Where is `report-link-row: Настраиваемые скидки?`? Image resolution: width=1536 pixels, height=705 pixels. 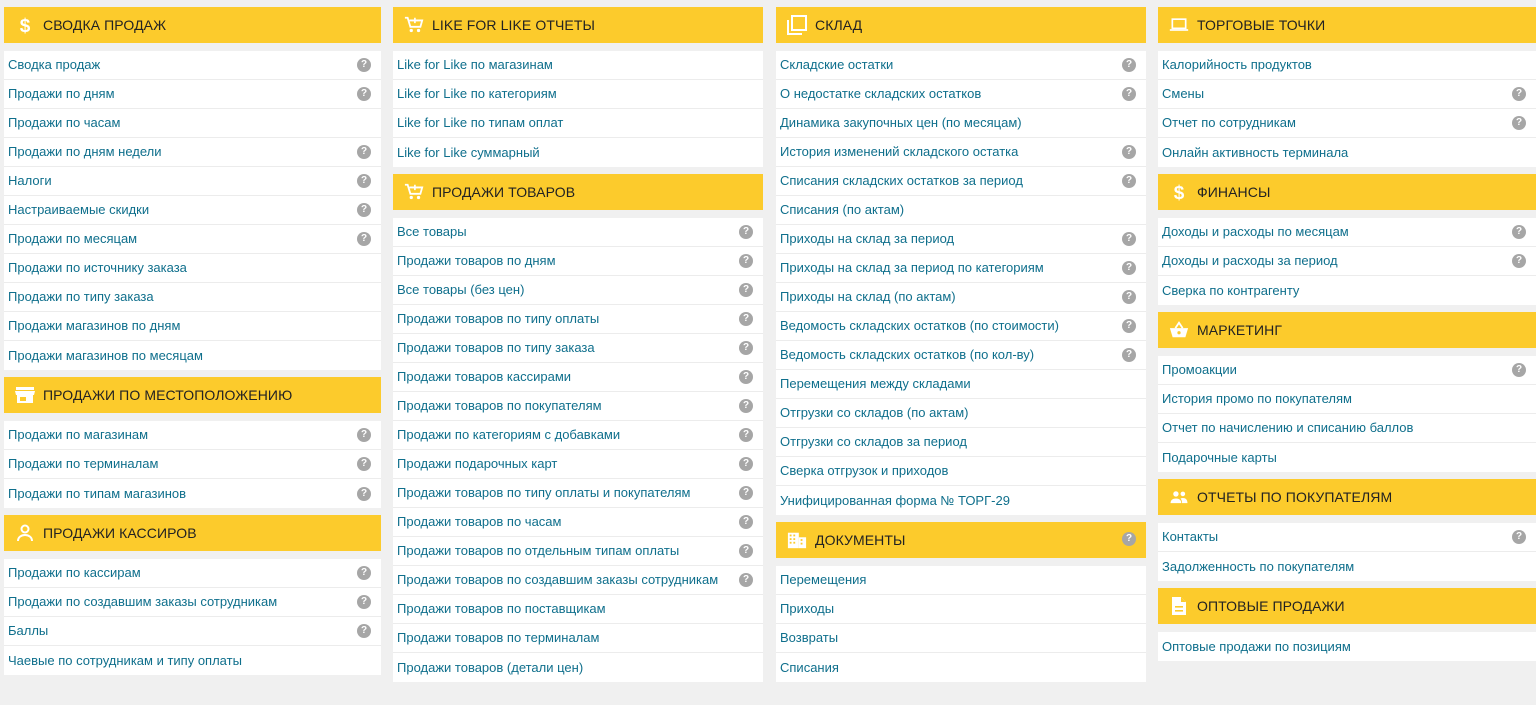
report-link-row: Настраиваемые скидки? is located at coordinates (192, 210).